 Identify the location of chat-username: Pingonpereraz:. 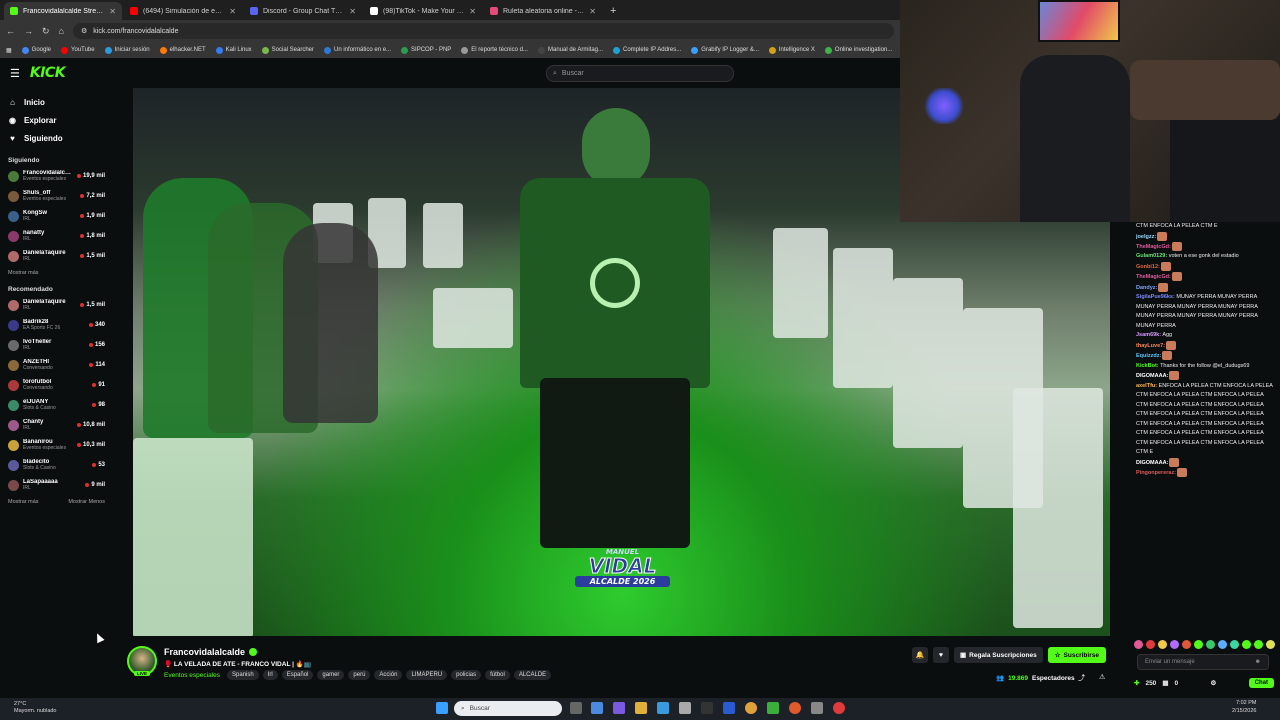
(1156, 473).